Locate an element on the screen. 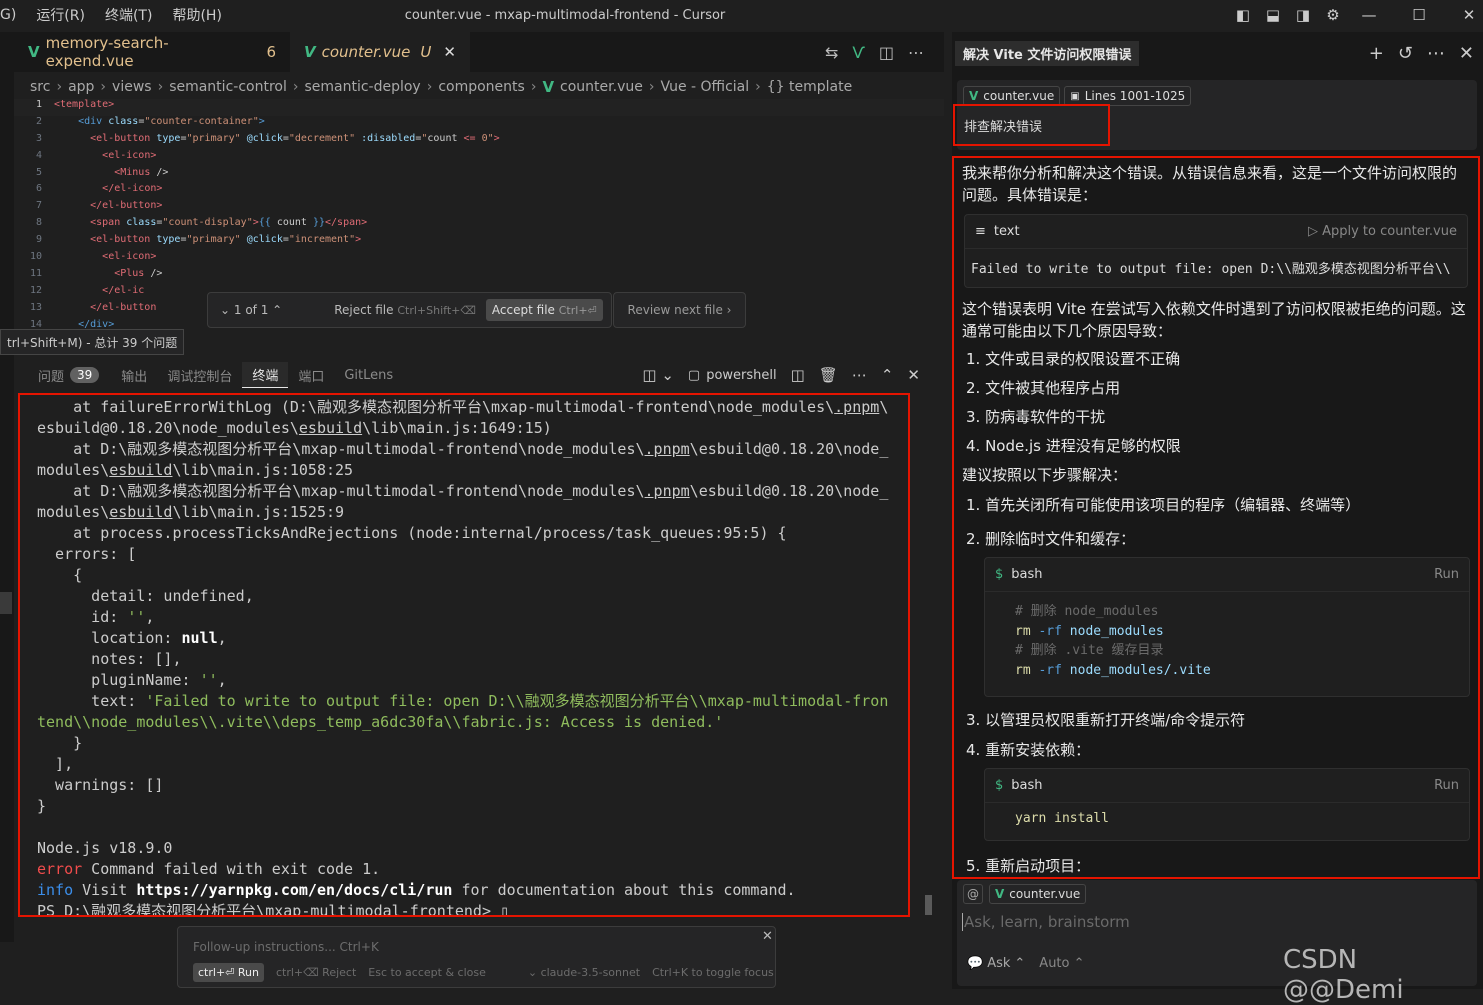 Image resolution: width=1483 pixels, height=1005 pixels. reject-hint: ctrl+⌫ Reject is located at coordinates (316, 972).